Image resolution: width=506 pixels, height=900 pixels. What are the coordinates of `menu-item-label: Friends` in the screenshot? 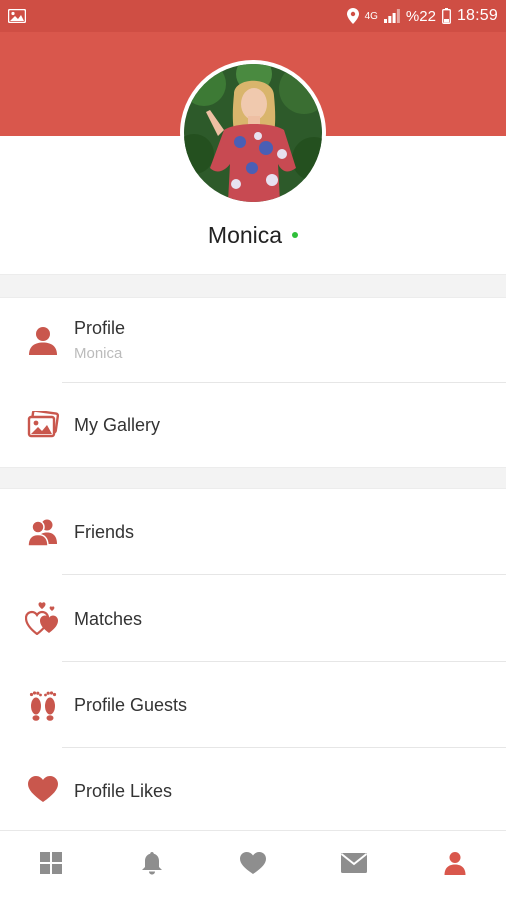 It's located at (104, 532).